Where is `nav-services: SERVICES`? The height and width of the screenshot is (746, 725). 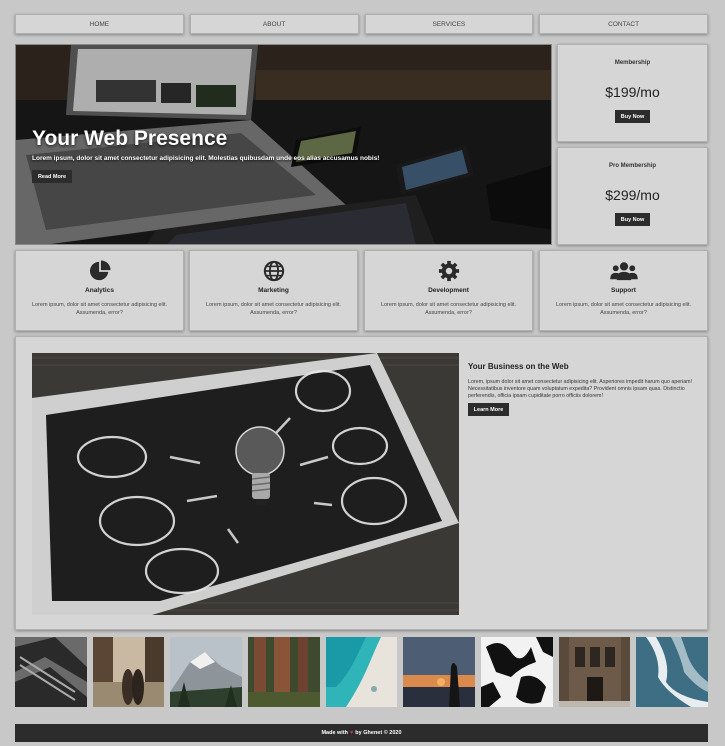 nav-services: SERVICES is located at coordinates (449, 24).